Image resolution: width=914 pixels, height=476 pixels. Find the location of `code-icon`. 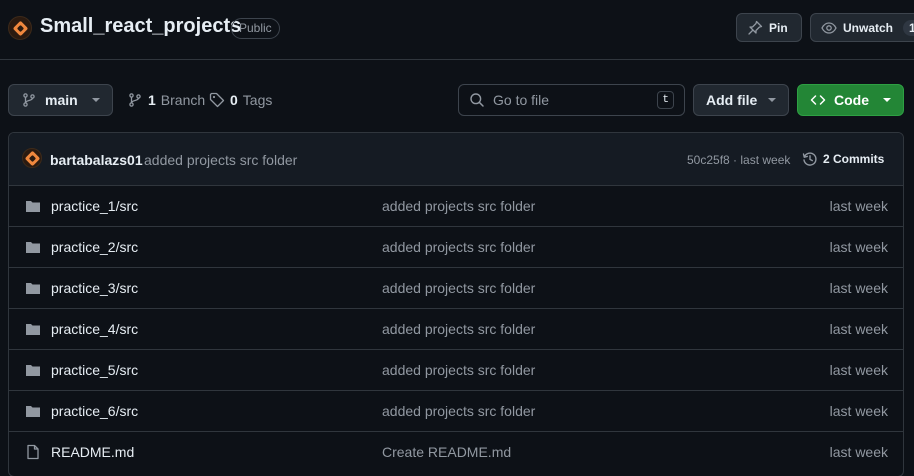

code-icon is located at coordinates (818, 100).